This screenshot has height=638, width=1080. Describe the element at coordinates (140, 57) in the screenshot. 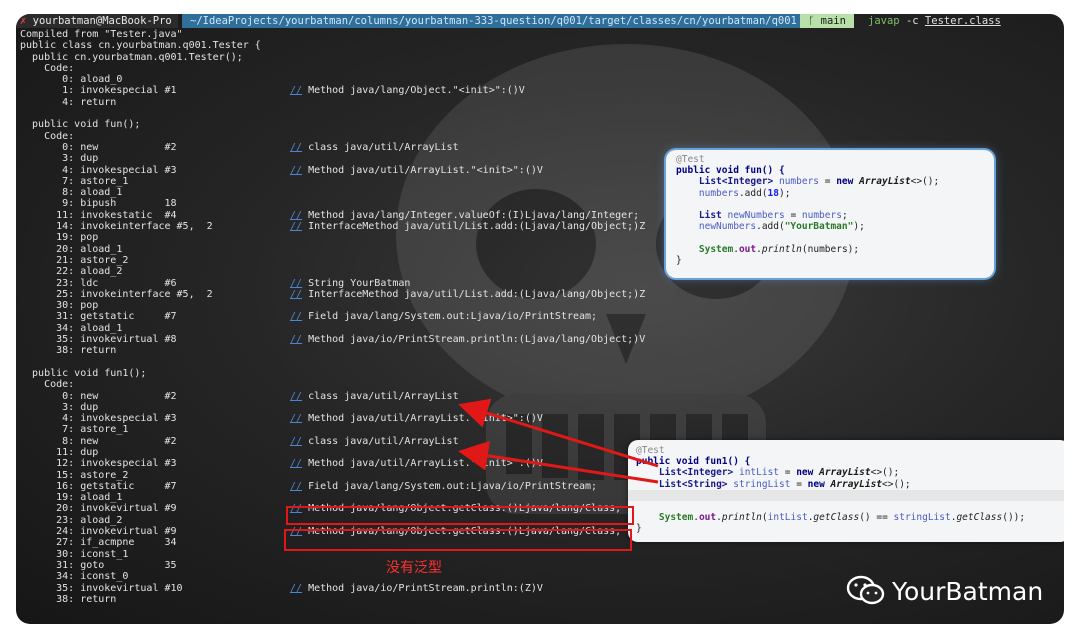

I see `terminal-line: public cn.yourbatman.q001.Tester();` at that location.